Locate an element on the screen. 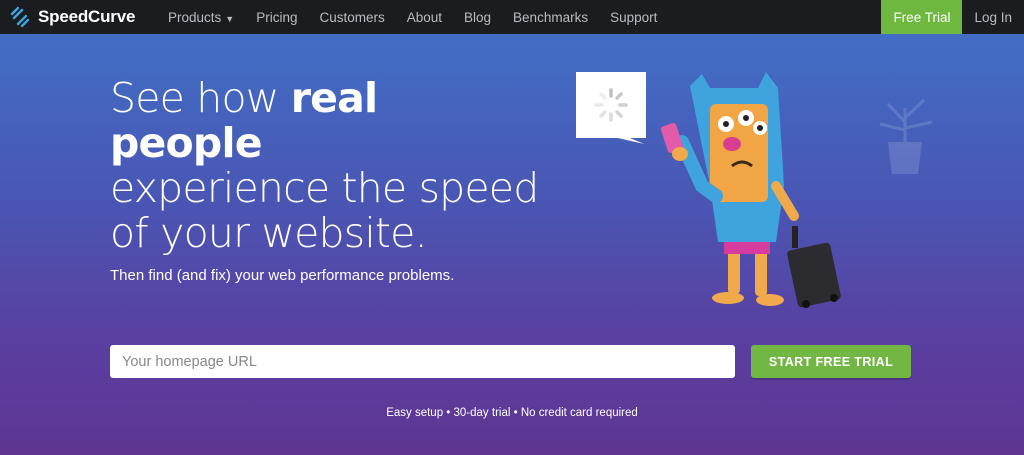  nav-item-support: Support is located at coordinates (633, 17).